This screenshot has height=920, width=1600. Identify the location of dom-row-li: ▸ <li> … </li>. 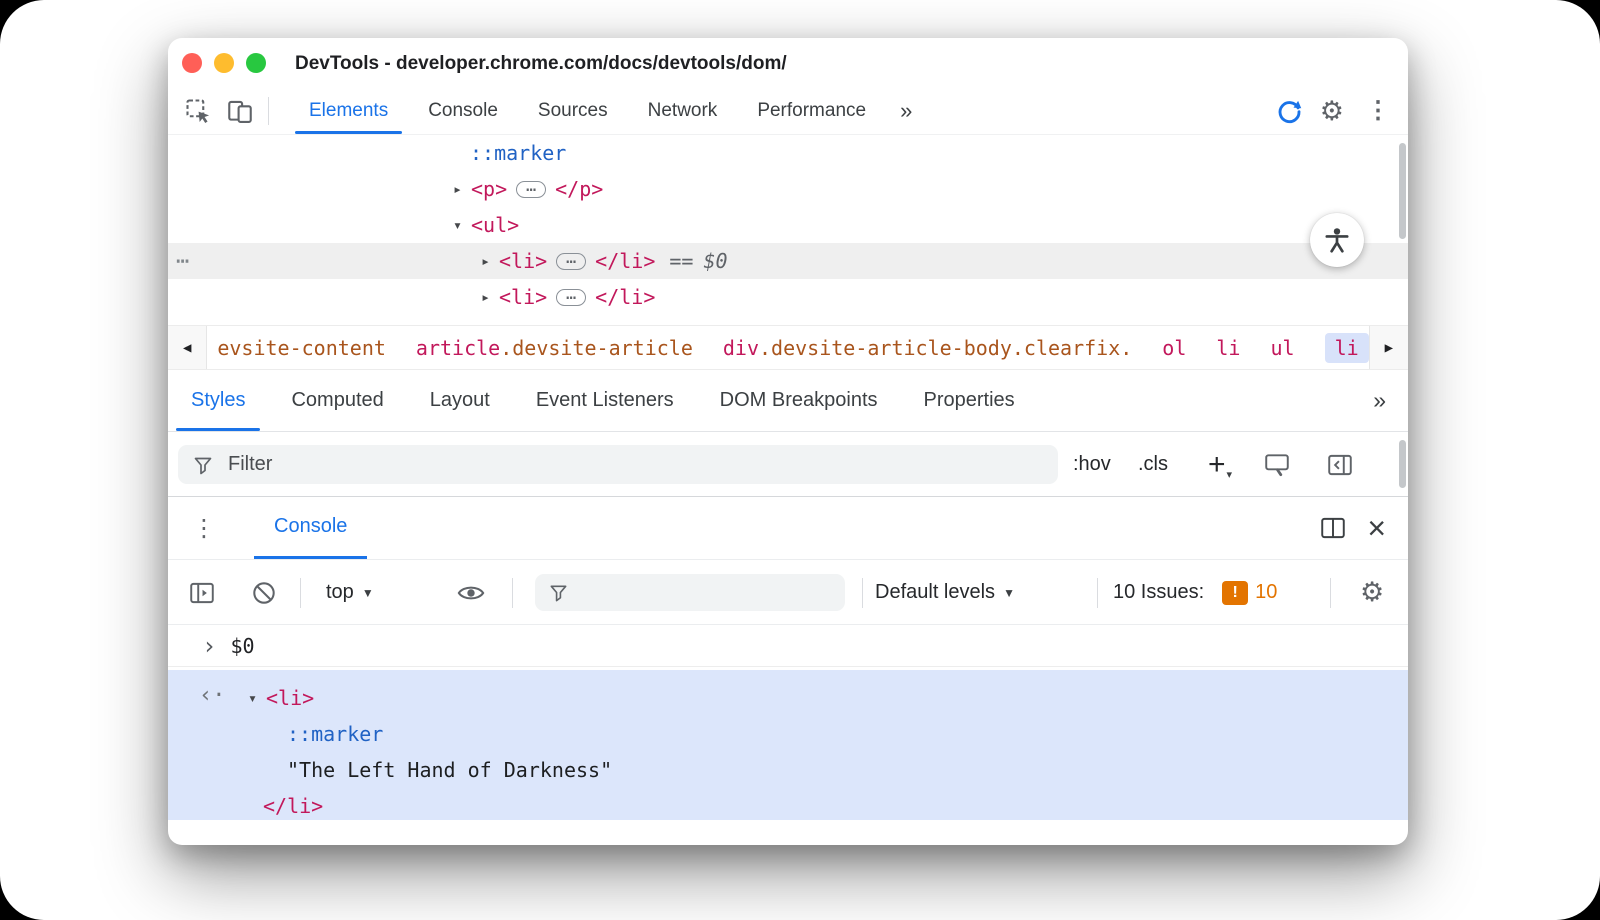
(788, 297).